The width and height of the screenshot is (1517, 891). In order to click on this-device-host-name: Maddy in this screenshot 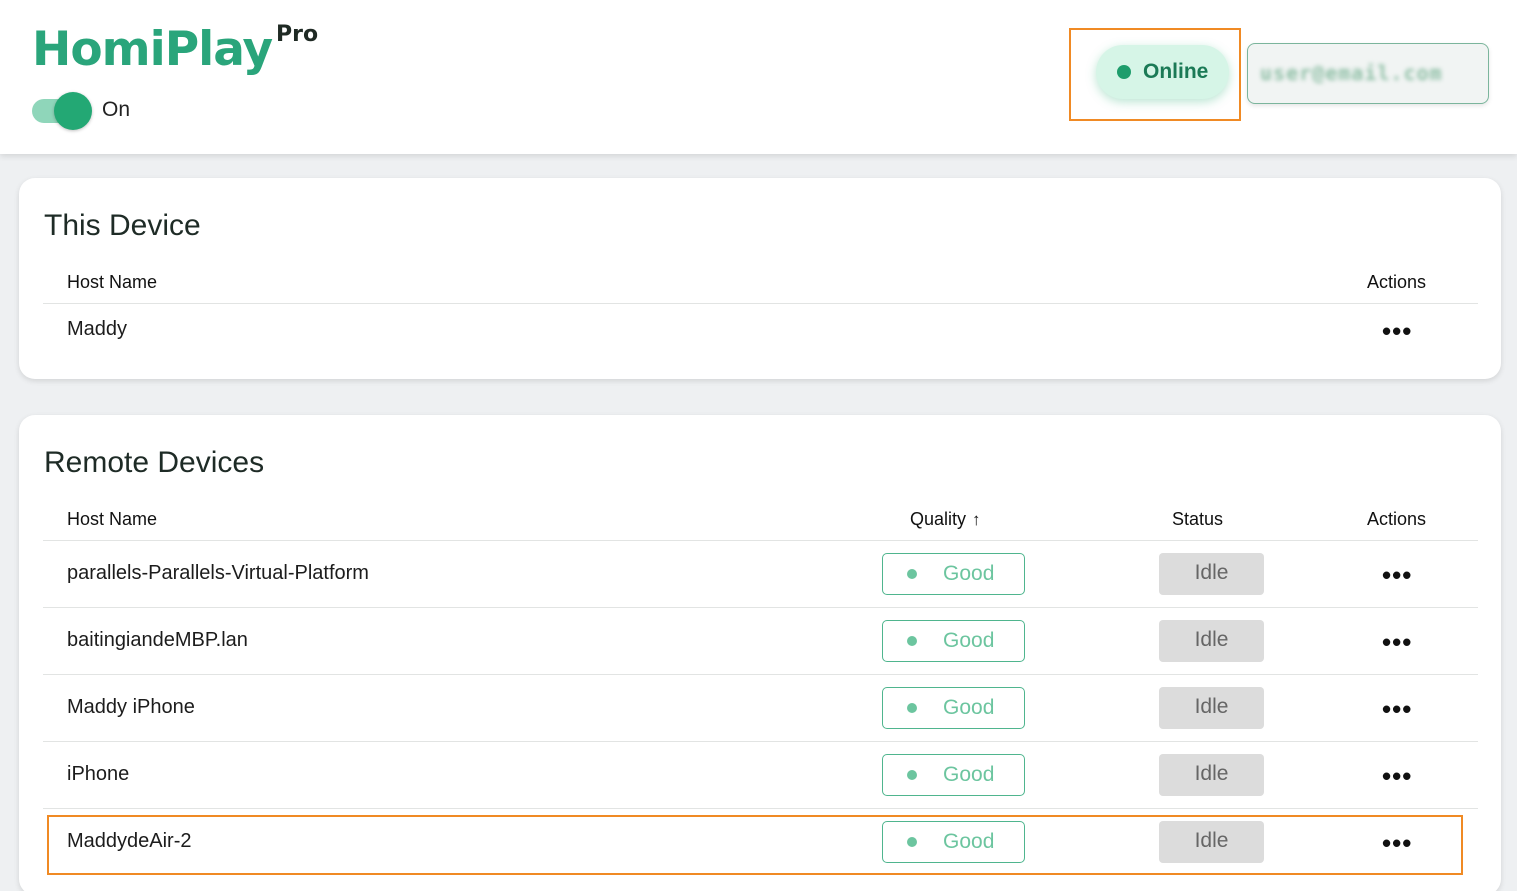, I will do `click(97, 329)`.